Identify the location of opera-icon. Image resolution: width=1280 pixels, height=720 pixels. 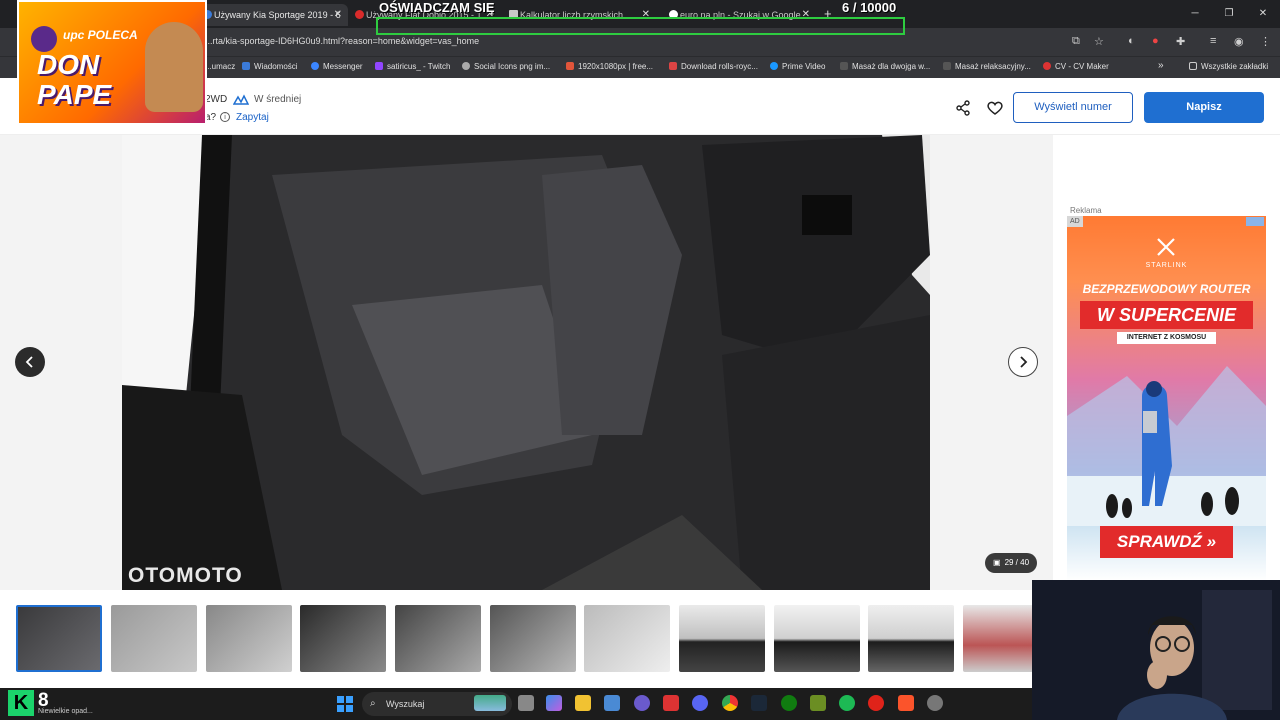
(876, 703).